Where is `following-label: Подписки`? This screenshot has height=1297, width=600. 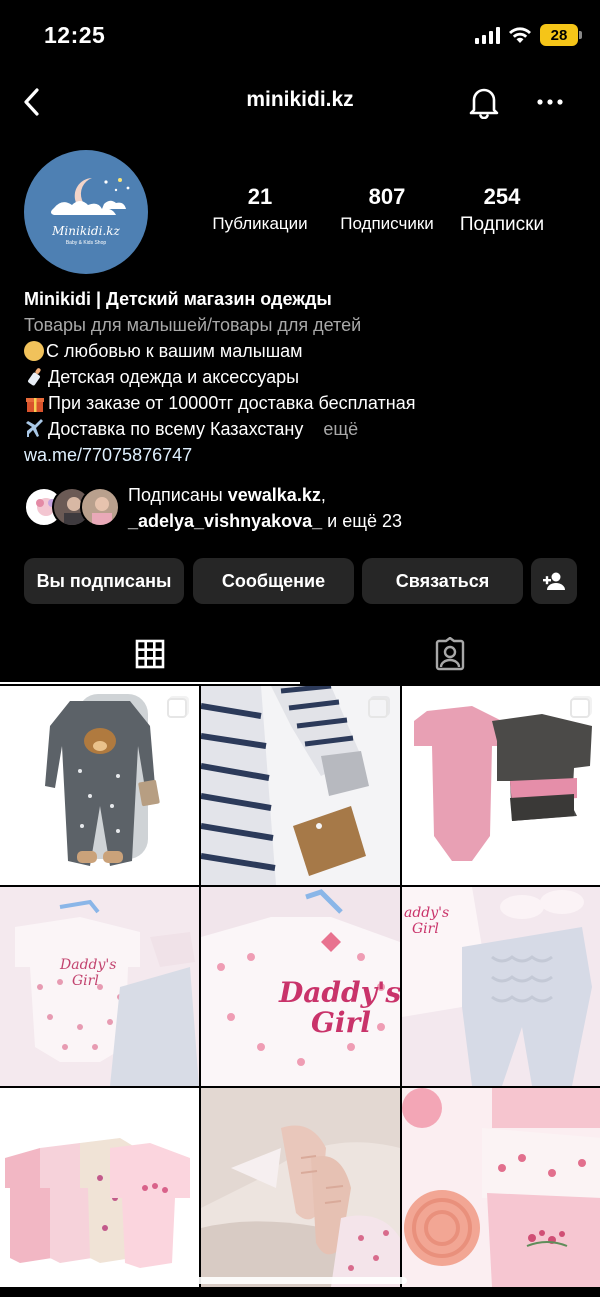 following-label: Подписки is located at coordinates (502, 224).